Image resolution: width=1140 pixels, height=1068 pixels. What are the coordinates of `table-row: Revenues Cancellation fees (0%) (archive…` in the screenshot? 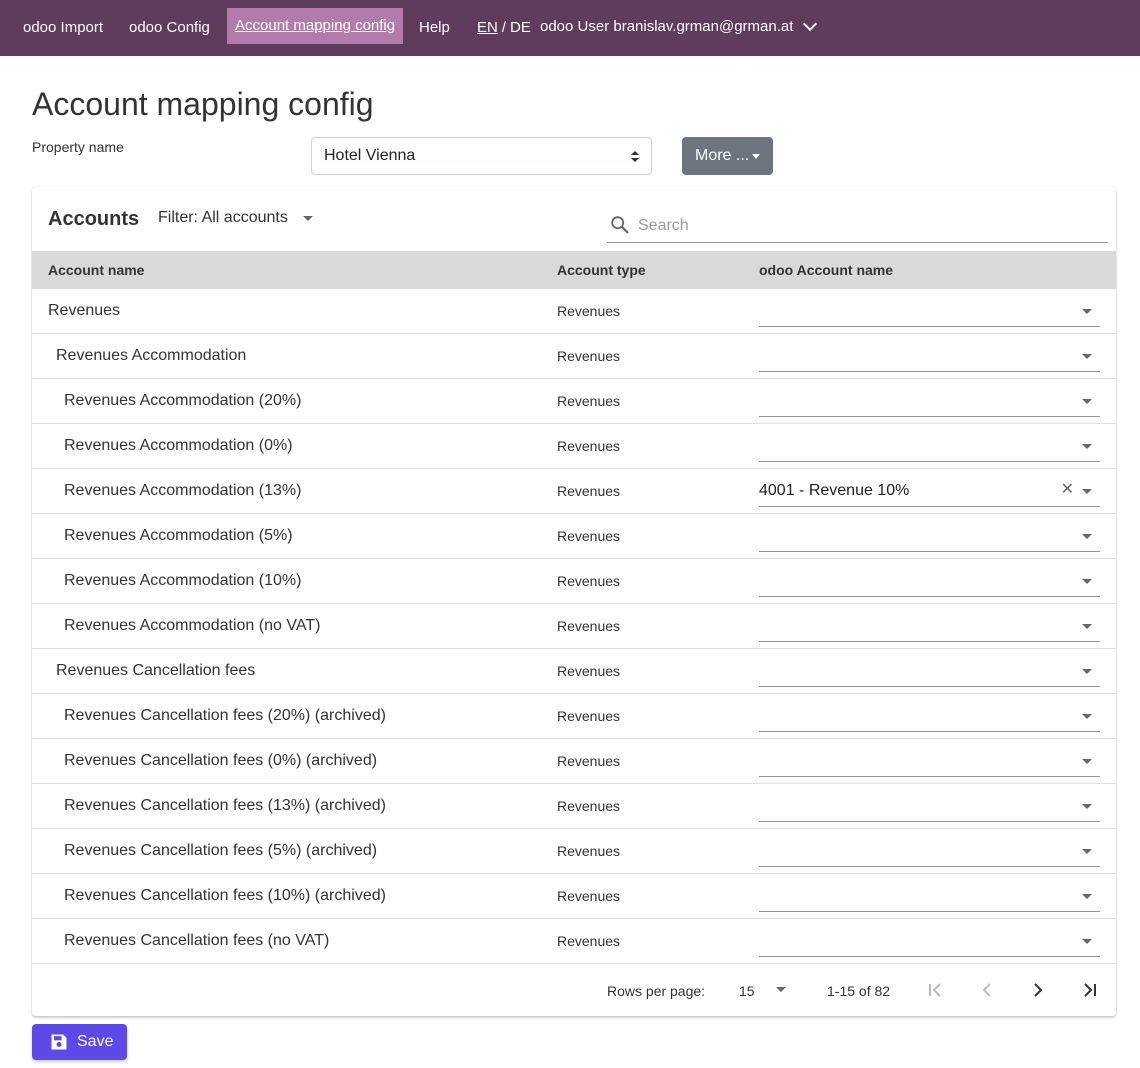 It's located at (574, 761).